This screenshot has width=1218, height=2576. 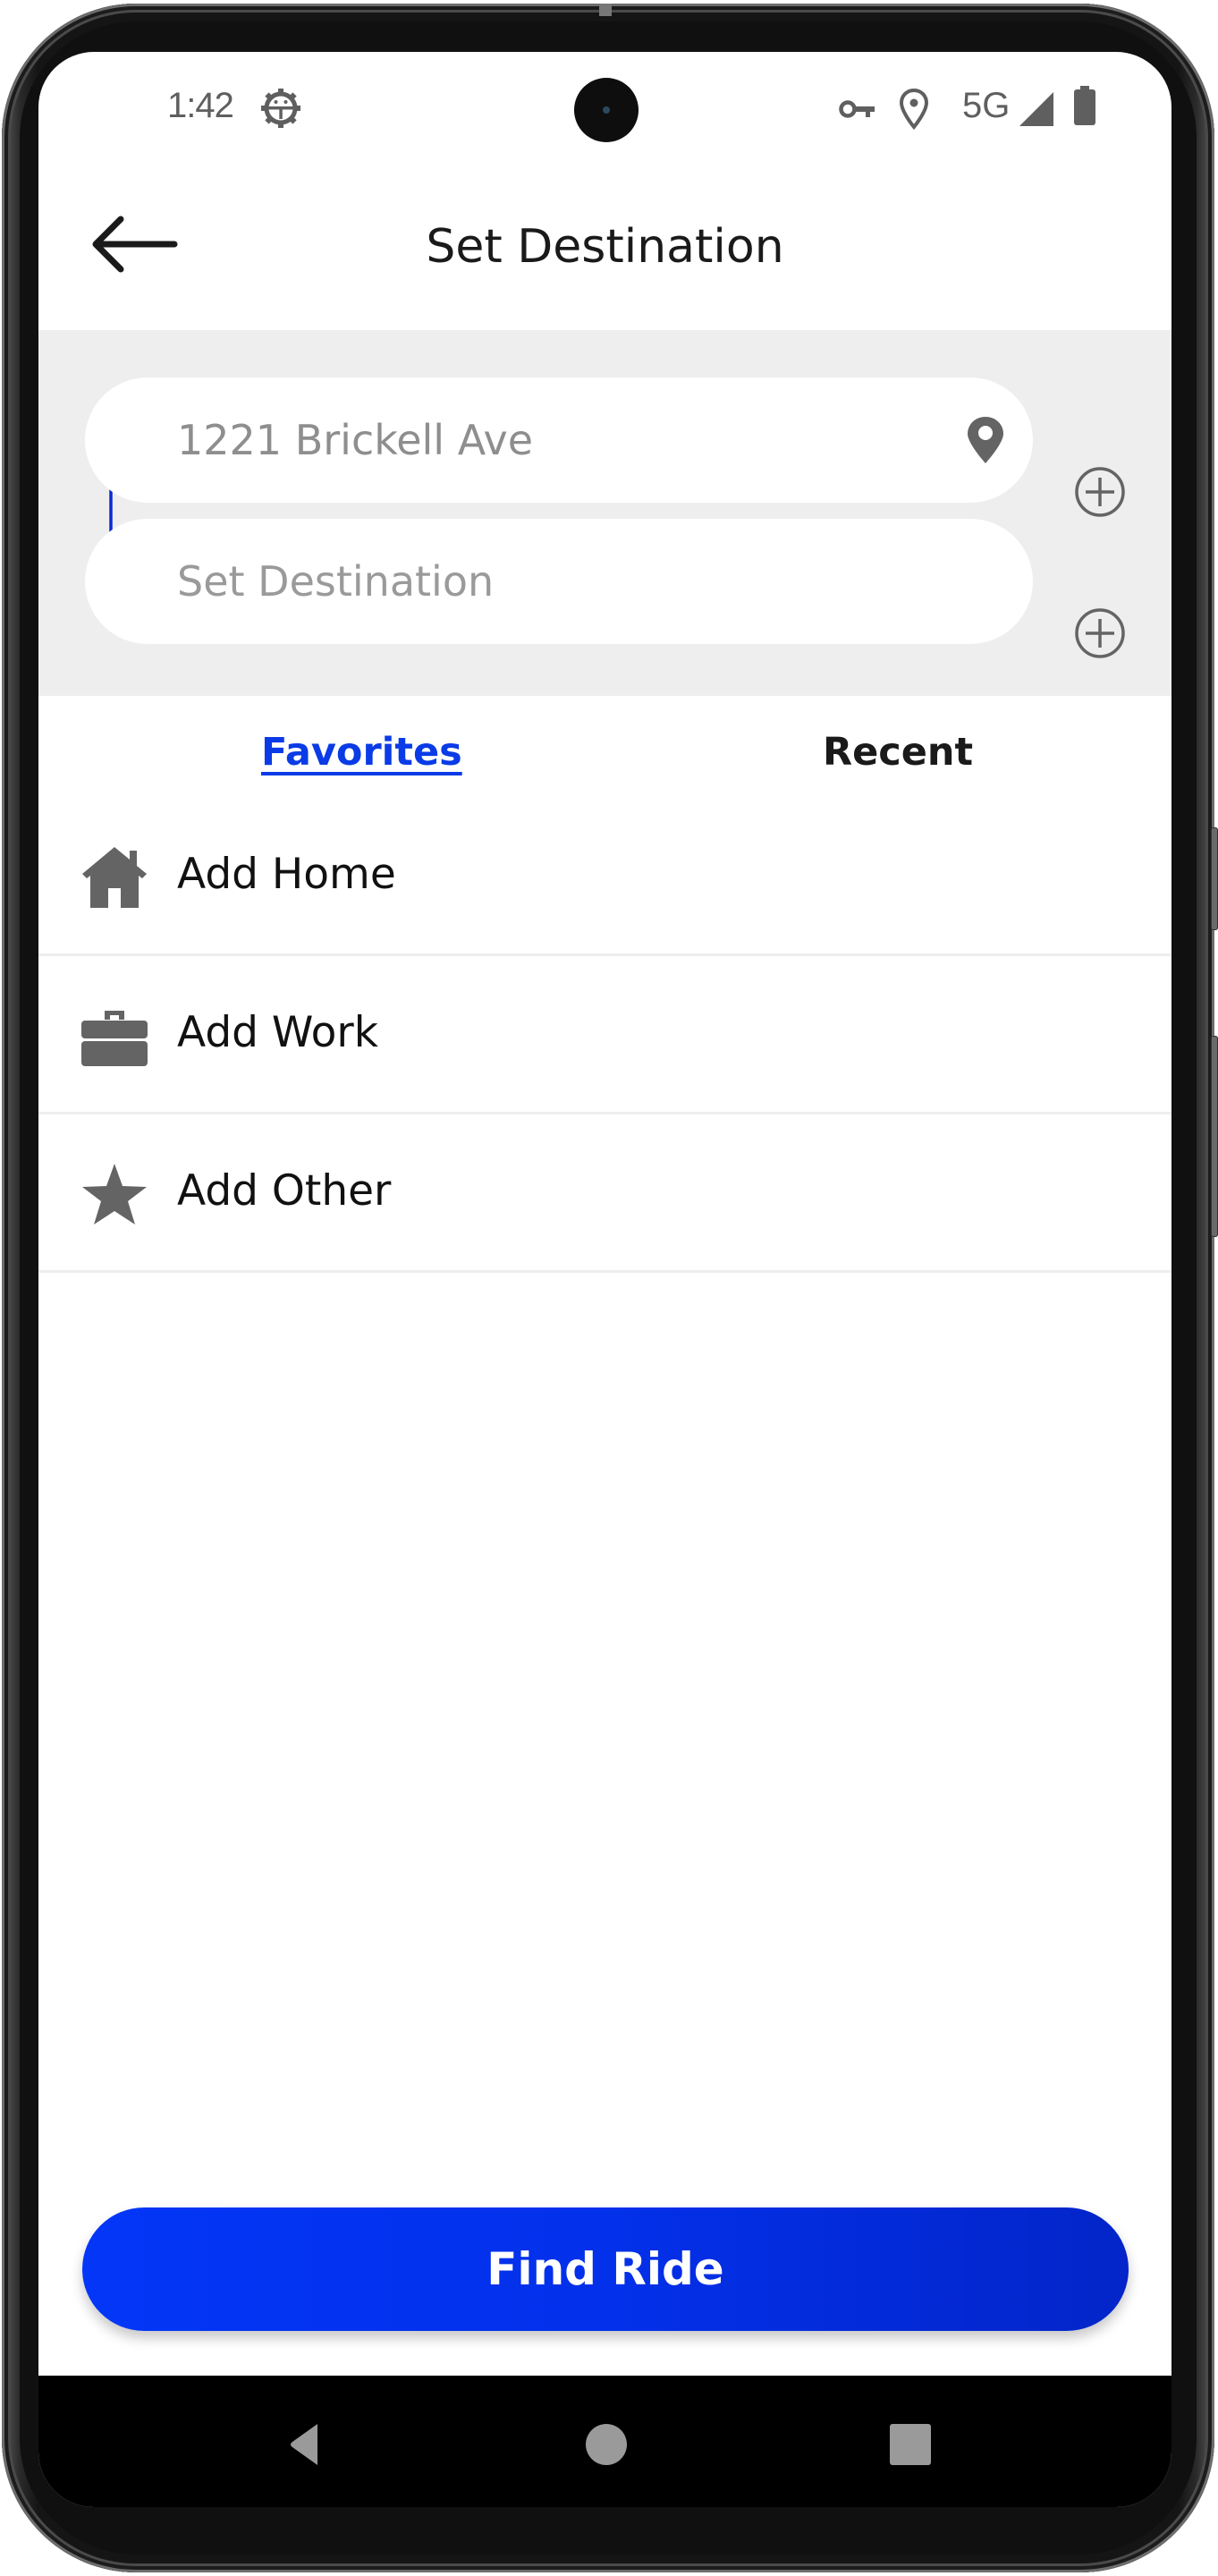 I want to click on signal-icon, so click(x=1036, y=109).